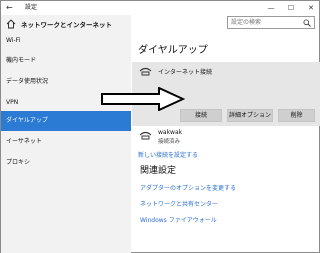  What do you see at coordinates (31, 7) in the screenshot?
I see `window-title: 設定` at bounding box center [31, 7].